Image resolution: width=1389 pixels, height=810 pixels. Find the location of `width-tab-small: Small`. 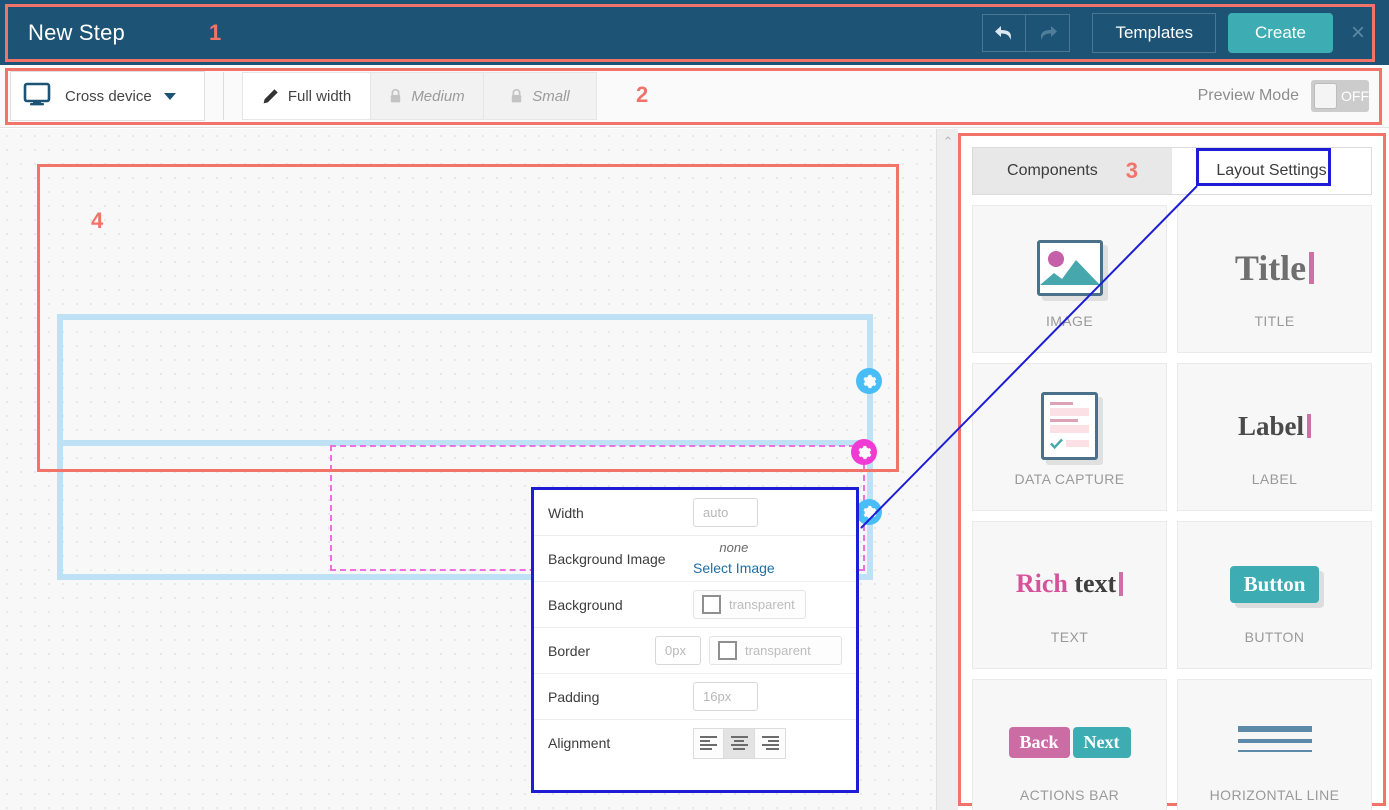

width-tab-small: Small is located at coordinates (540, 96).